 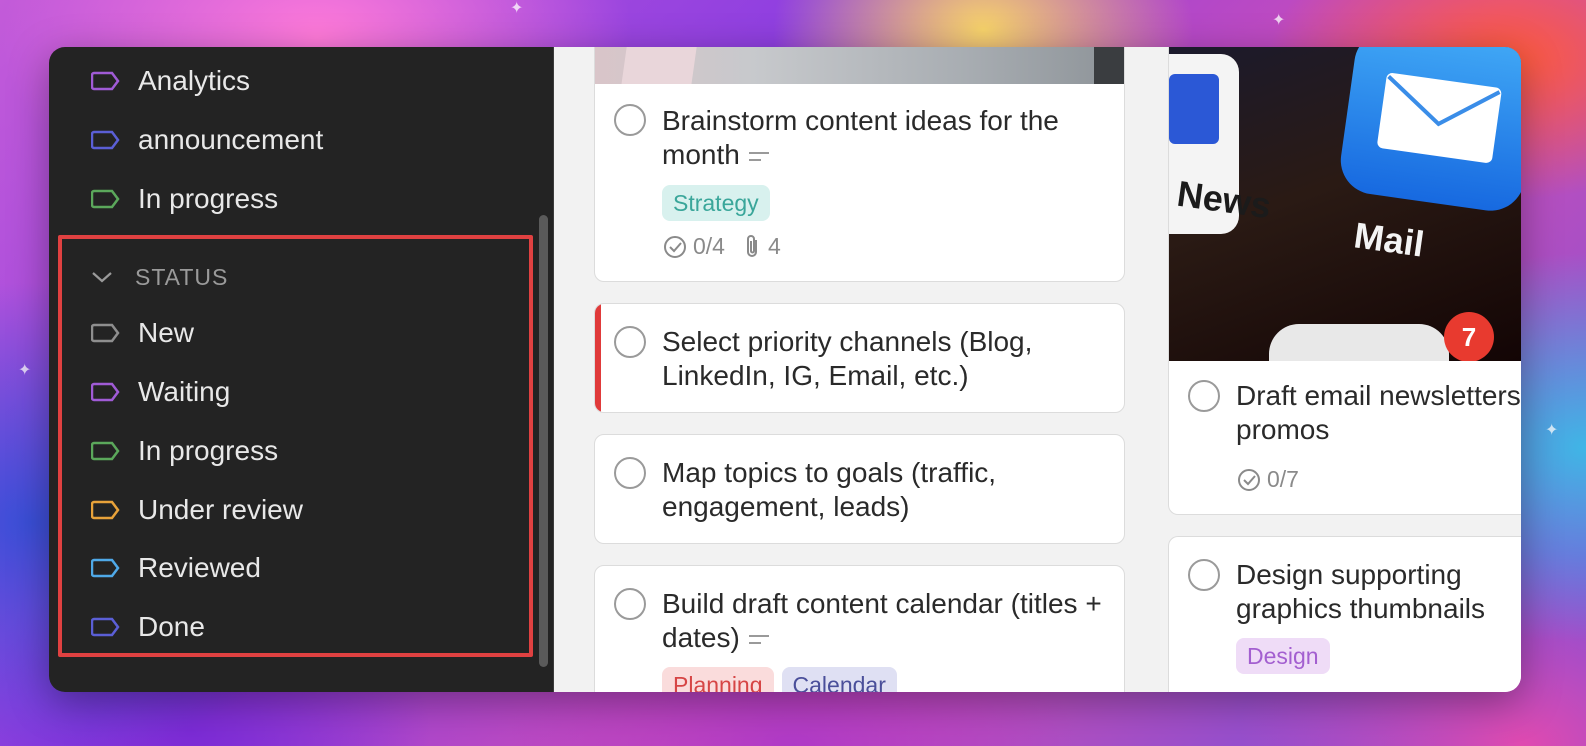 I want to click on status-item-in-progress: In progress, so click(x=184, y=451).